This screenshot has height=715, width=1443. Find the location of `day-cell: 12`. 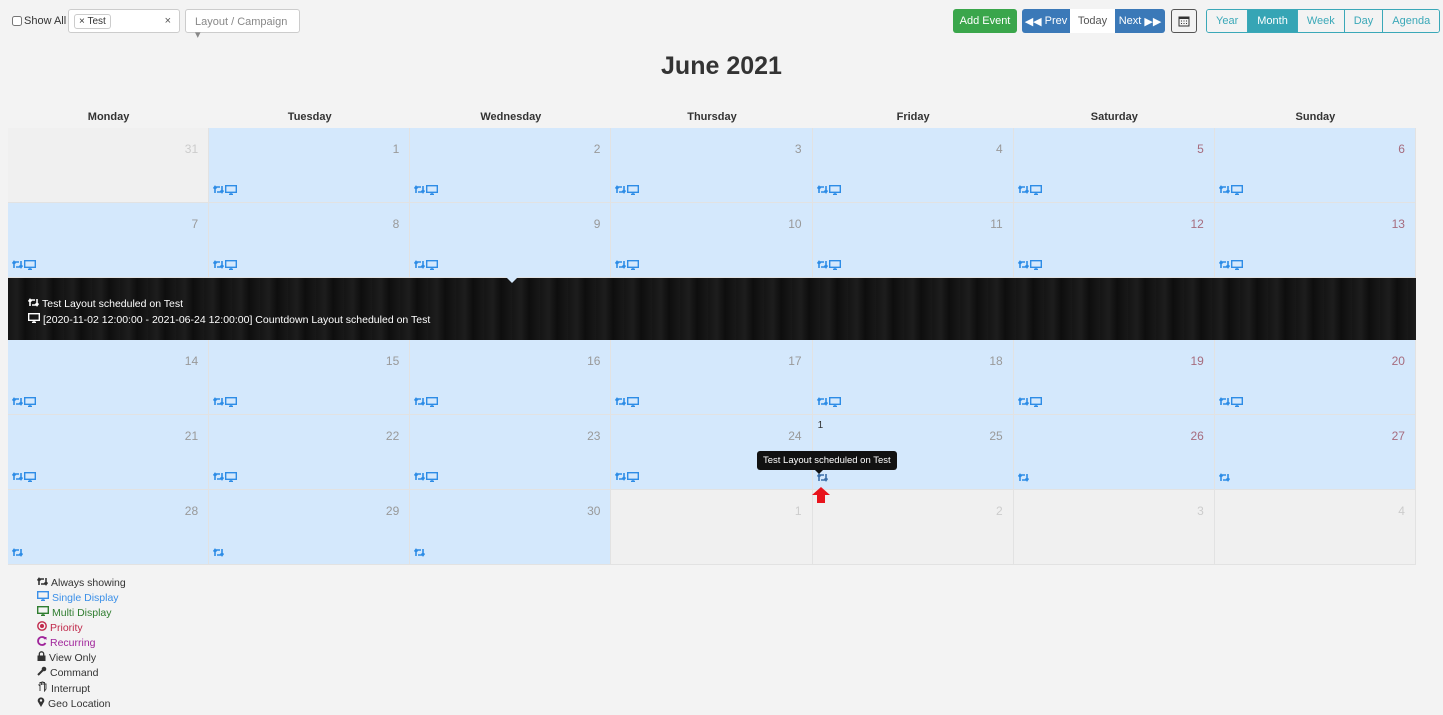

day-cell: 12 is located at coordinates (1114, 240).